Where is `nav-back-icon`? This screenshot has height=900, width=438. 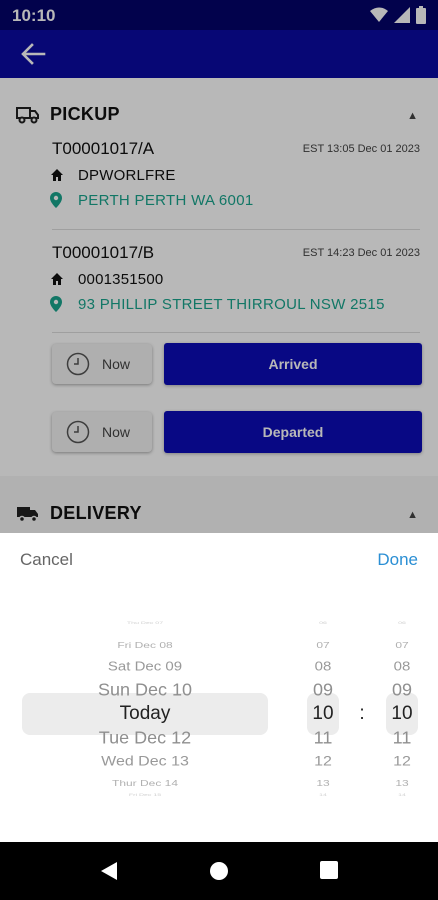
nav-back-icon is located at coordinates (109, 871).